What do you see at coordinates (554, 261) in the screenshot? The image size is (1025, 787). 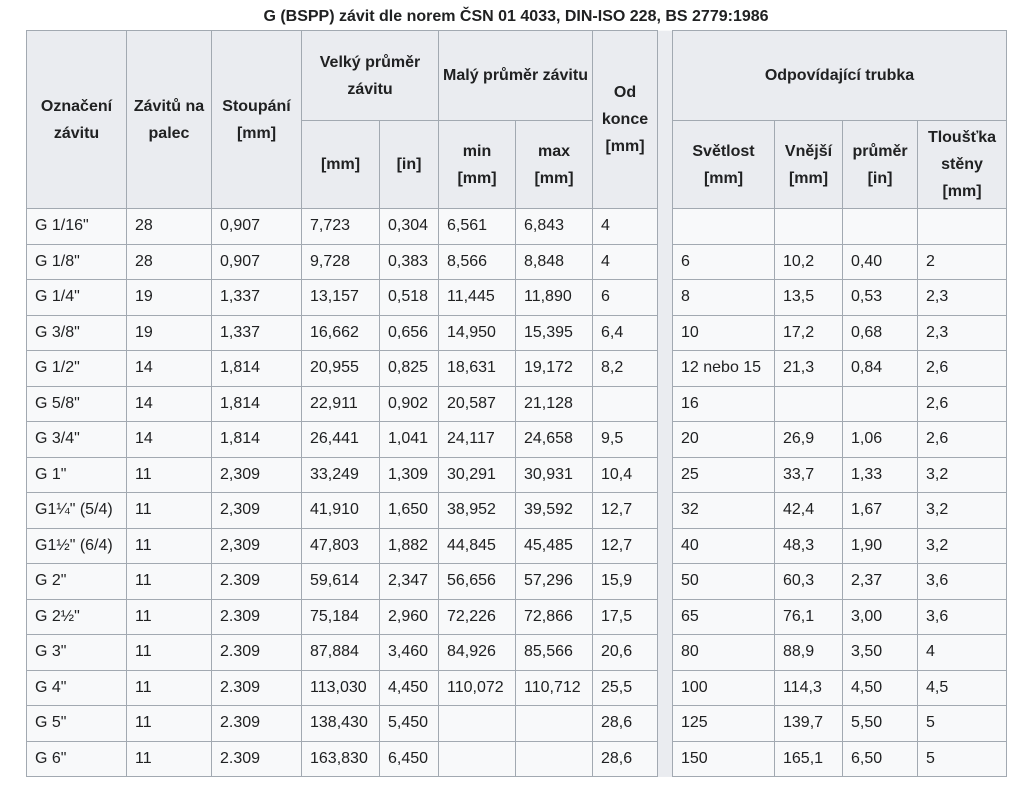 I see `cell-minor-max: 8,848` at bounding box center [554, 261].